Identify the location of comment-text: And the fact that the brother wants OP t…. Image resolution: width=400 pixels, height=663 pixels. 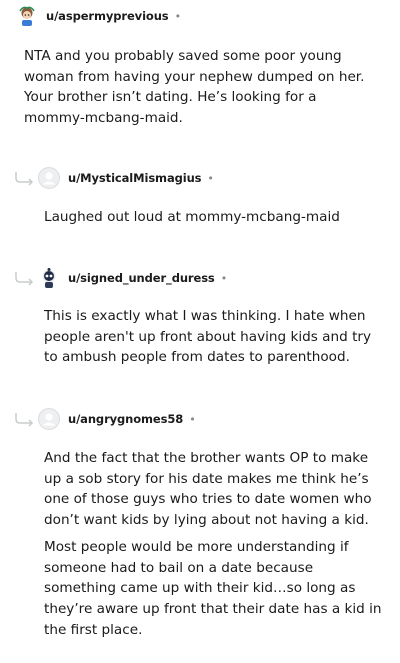
(208, 489).